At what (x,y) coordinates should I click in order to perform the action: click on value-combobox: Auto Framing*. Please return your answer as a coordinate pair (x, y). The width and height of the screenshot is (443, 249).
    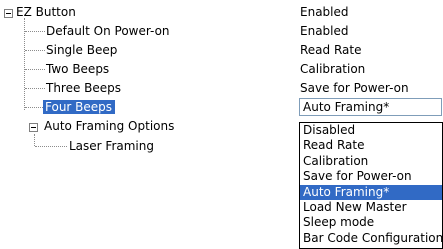
    Looking at the image, I should click on (370, 107).